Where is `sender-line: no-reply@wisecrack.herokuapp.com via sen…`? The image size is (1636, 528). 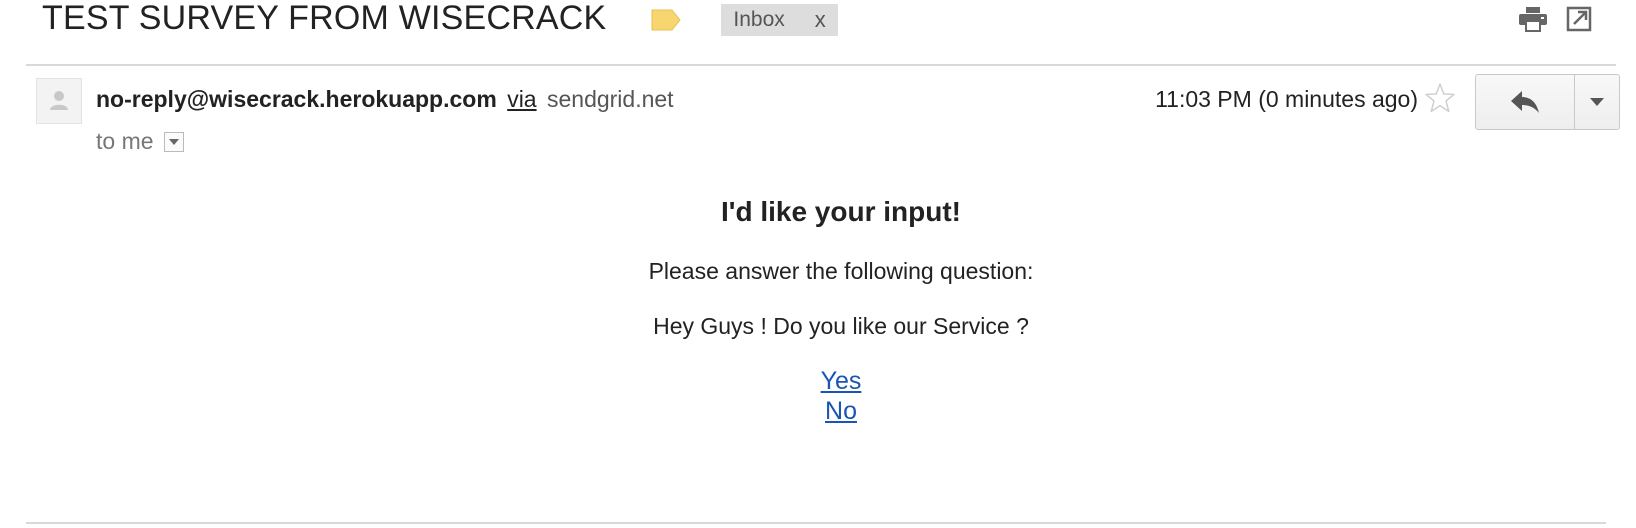
sender-line: no-reply@wisecrack.herokuapp.com via sen… is located at coordinates (385, 99).